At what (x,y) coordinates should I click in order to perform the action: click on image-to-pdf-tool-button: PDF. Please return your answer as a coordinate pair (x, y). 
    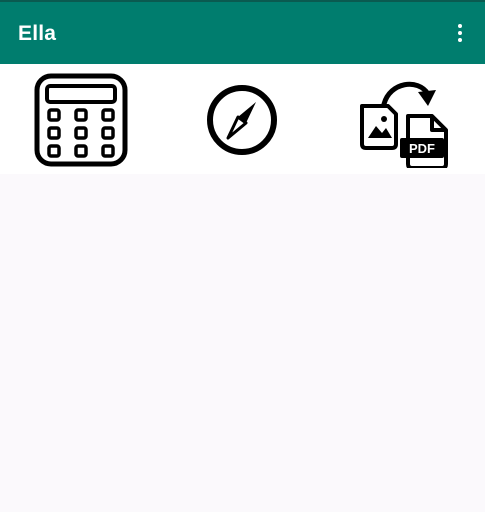
    Looking at the image, I should click on (404, 120).